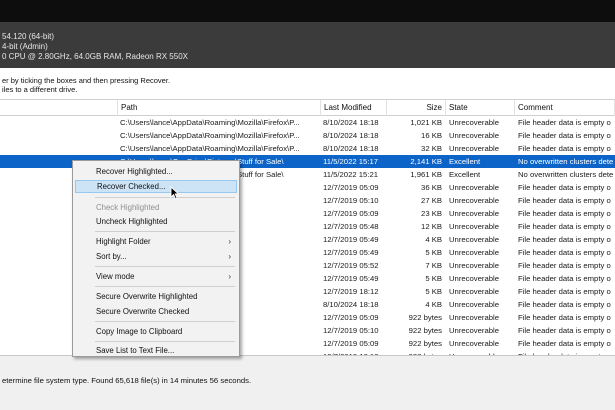 The image size is (615, 410). I want to click on menu-item-check-highlighted: Check Highlighted, so click(156, 207).